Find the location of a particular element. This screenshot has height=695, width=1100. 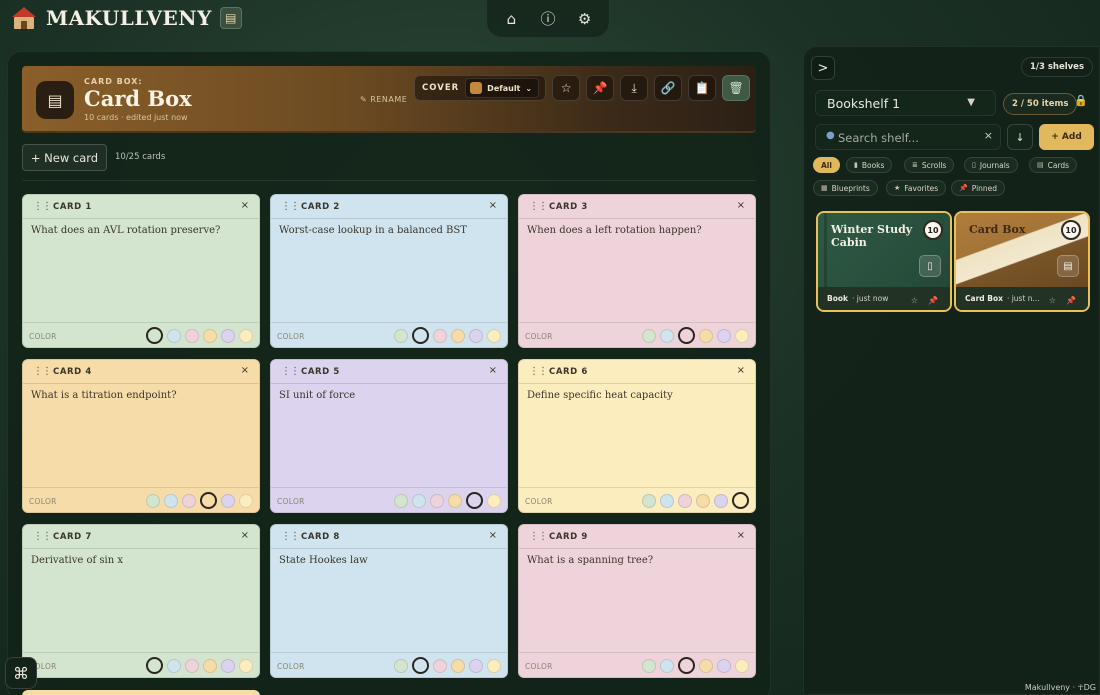

filter-cards: ▤ Cards is located at coordinates (1053, 165).